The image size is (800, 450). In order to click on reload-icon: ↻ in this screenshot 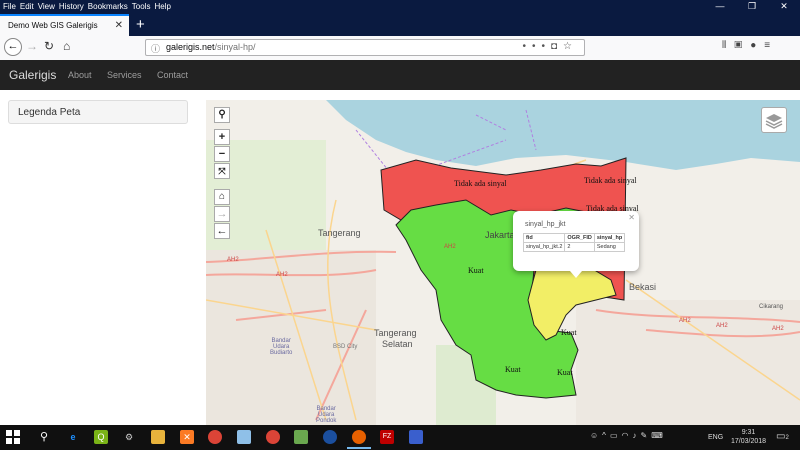, I will do `click(49, 46)`.